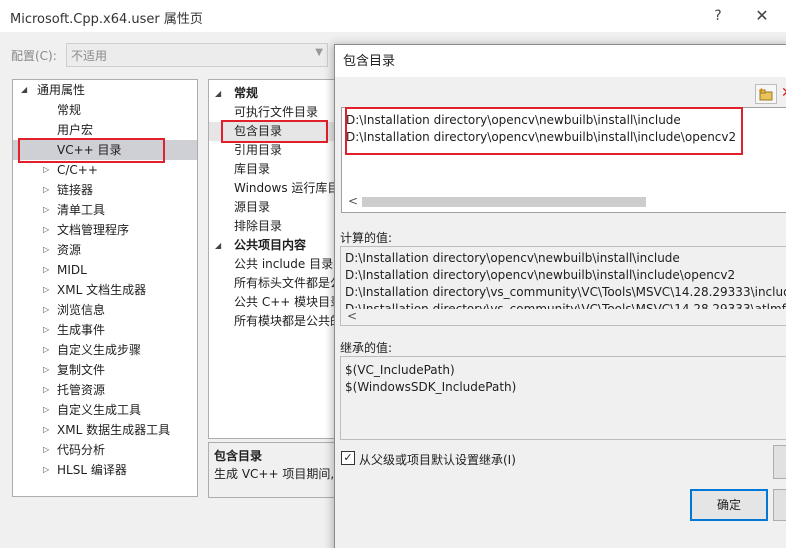 Image resolution: width=786 pixels, height=548 pixels. I want to click on tree-item-label: 文档管理程序, so click(93, 230).